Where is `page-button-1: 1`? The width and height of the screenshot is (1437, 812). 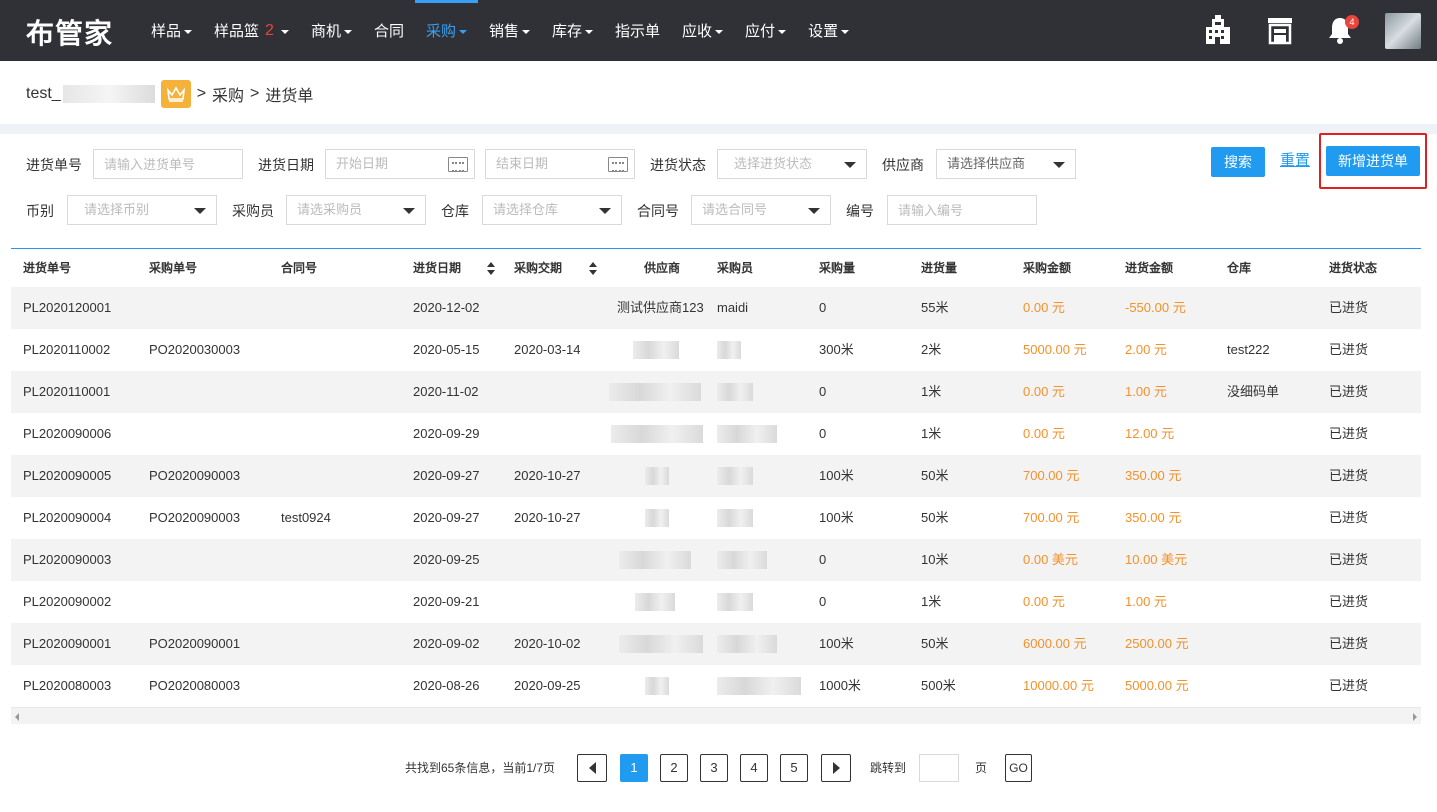 page-button-1: 1 is located at coordinates (634, 768).